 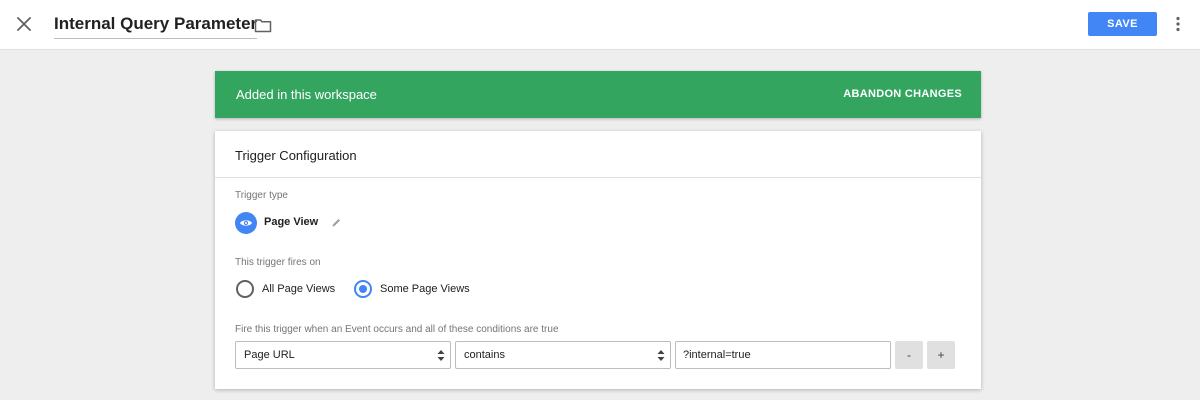 I want to click on more-options-button, so click(x=1178, y=24).